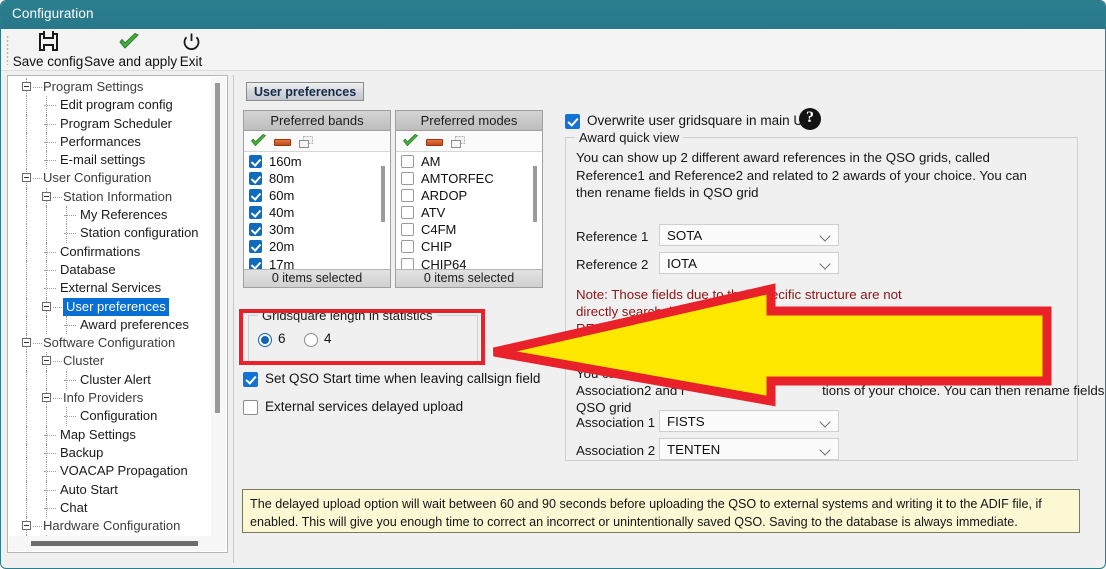 The image size is (1106, 569). I want to click on sidebar-item-my-references: My References, so click(109, 215).